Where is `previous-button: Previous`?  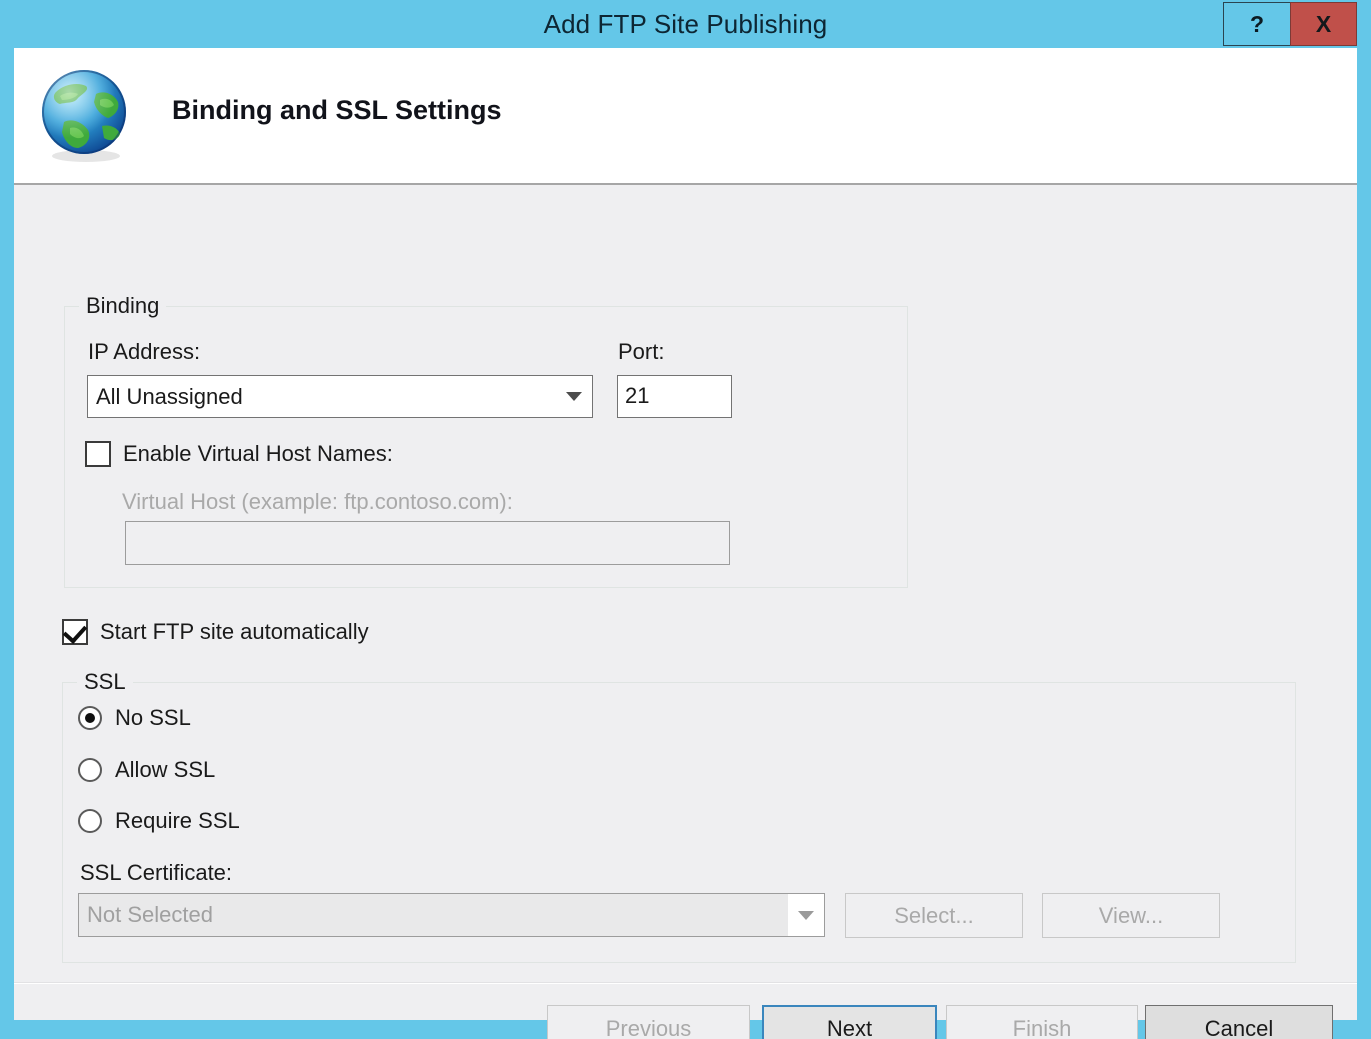
previous-button: Previous is located at coordinates (648, 1022).